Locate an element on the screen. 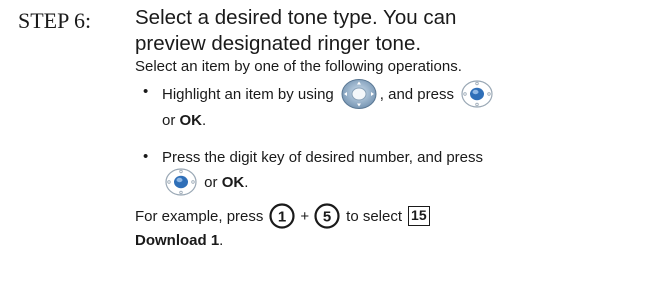 The width and height of the screenshot is (658, 287). heading-line-1: Select a desired tone type. You can is located at coordinates (296, 17).